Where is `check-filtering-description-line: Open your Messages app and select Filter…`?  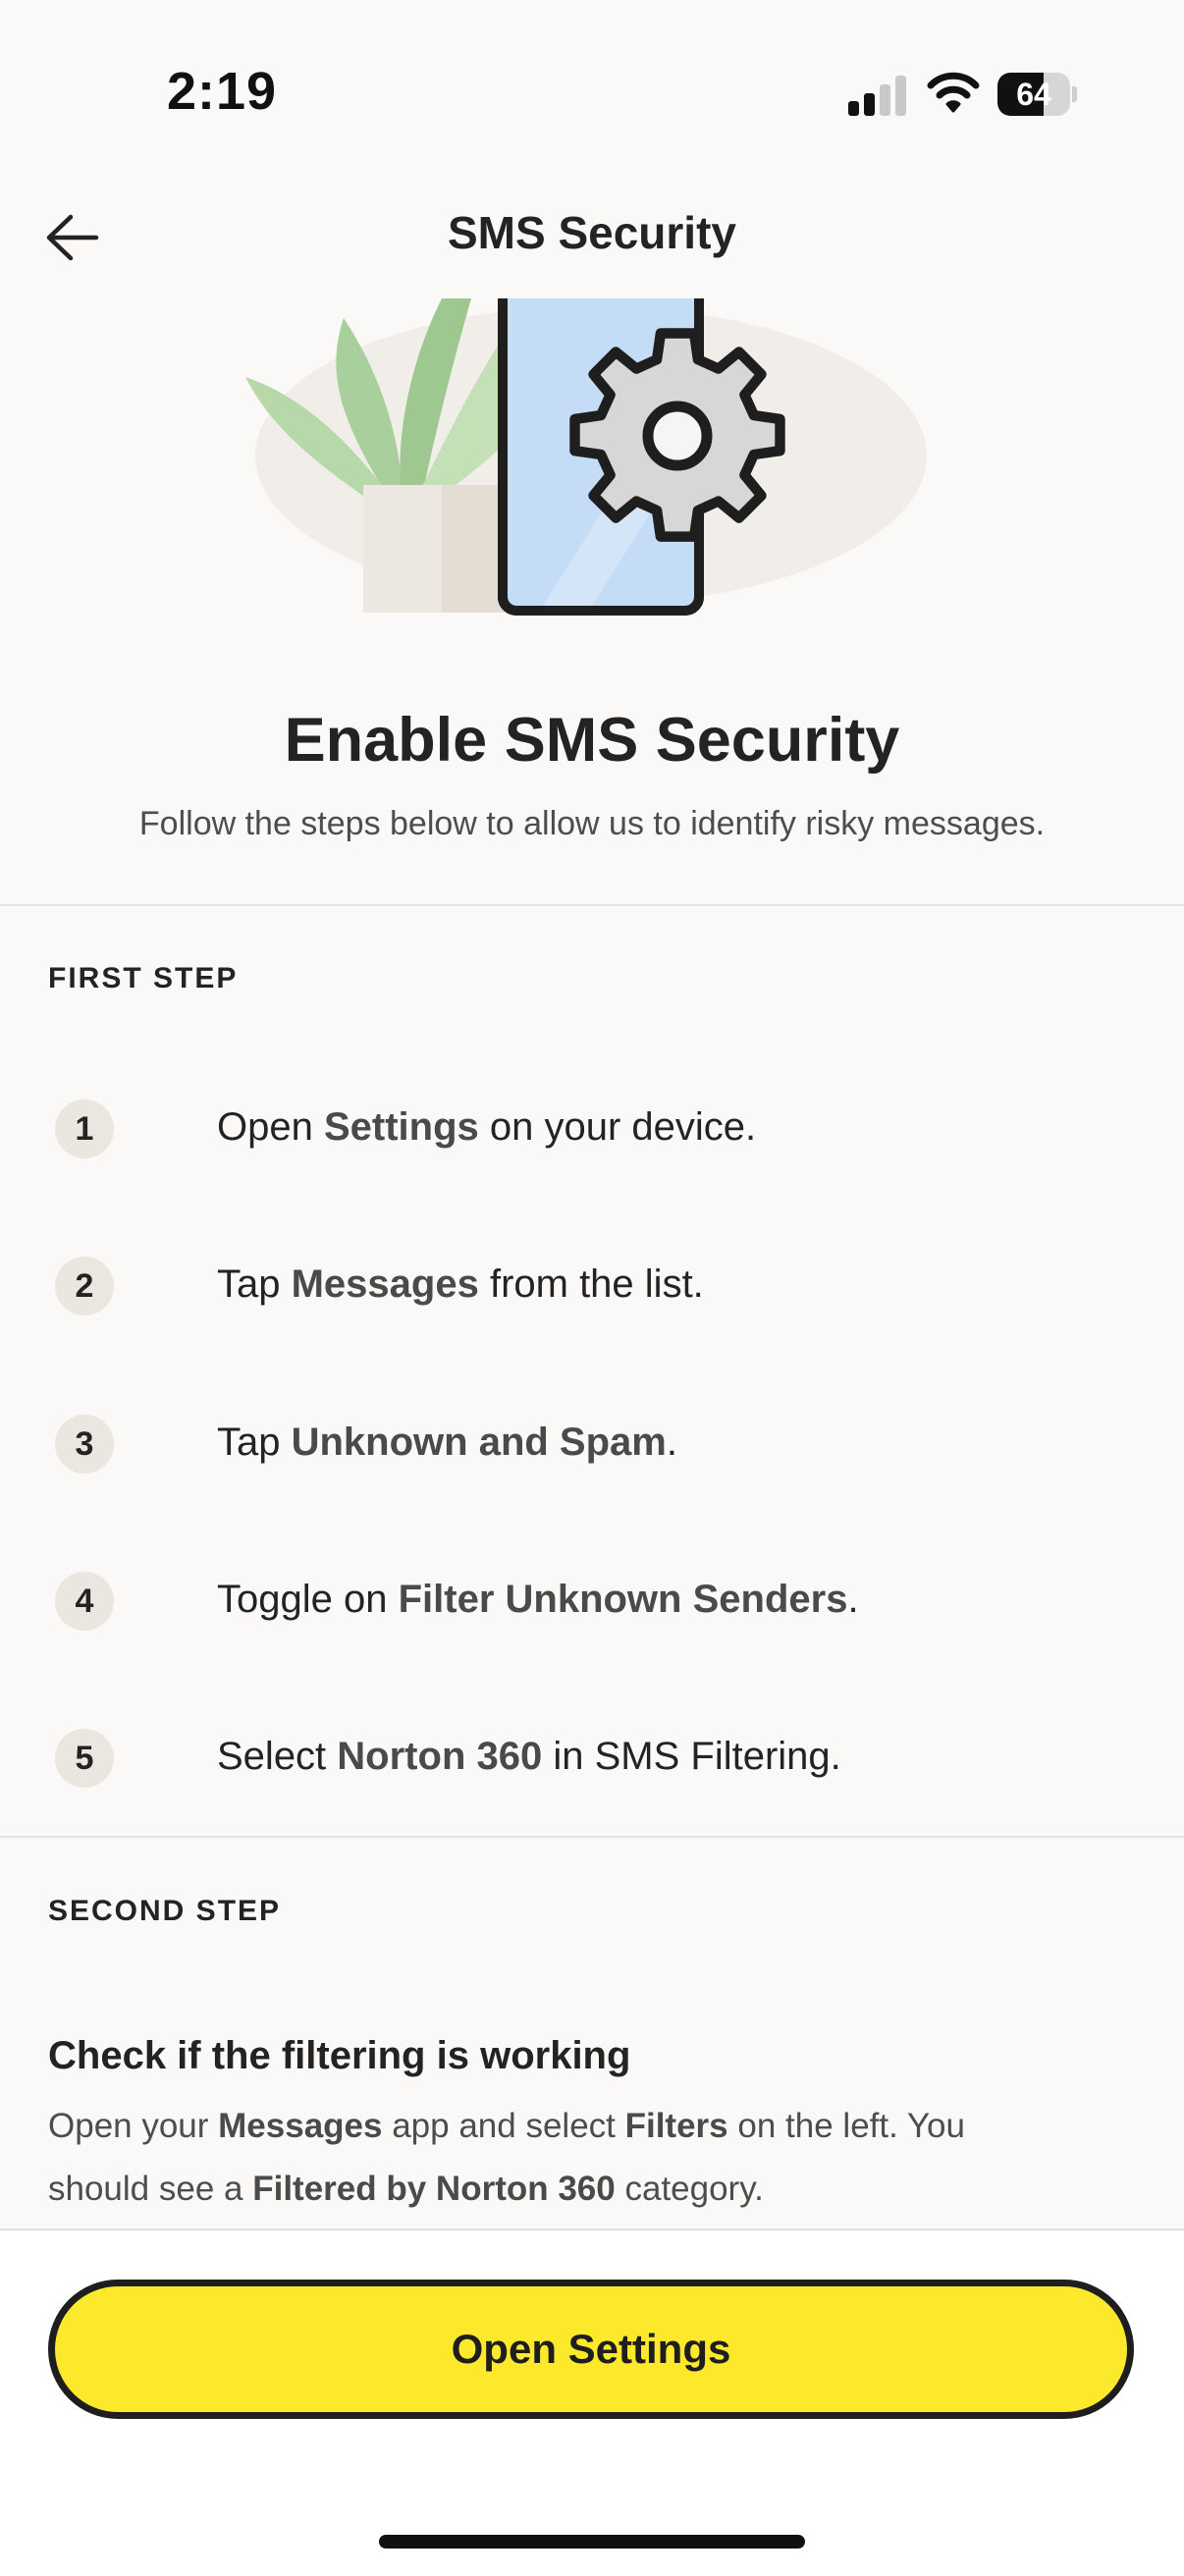
check-filtering-description-line: Open your Messages app and select Filter… is located at coordinates (506, 2126).